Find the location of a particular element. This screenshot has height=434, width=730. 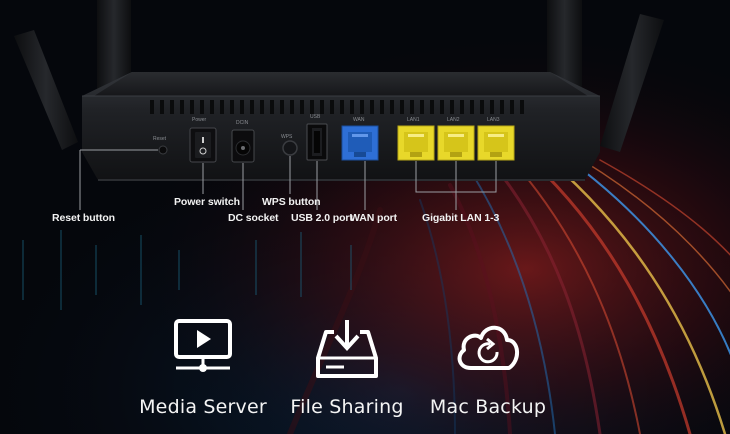

feature-media-server: Media Server is located at coordinates (203, 368).